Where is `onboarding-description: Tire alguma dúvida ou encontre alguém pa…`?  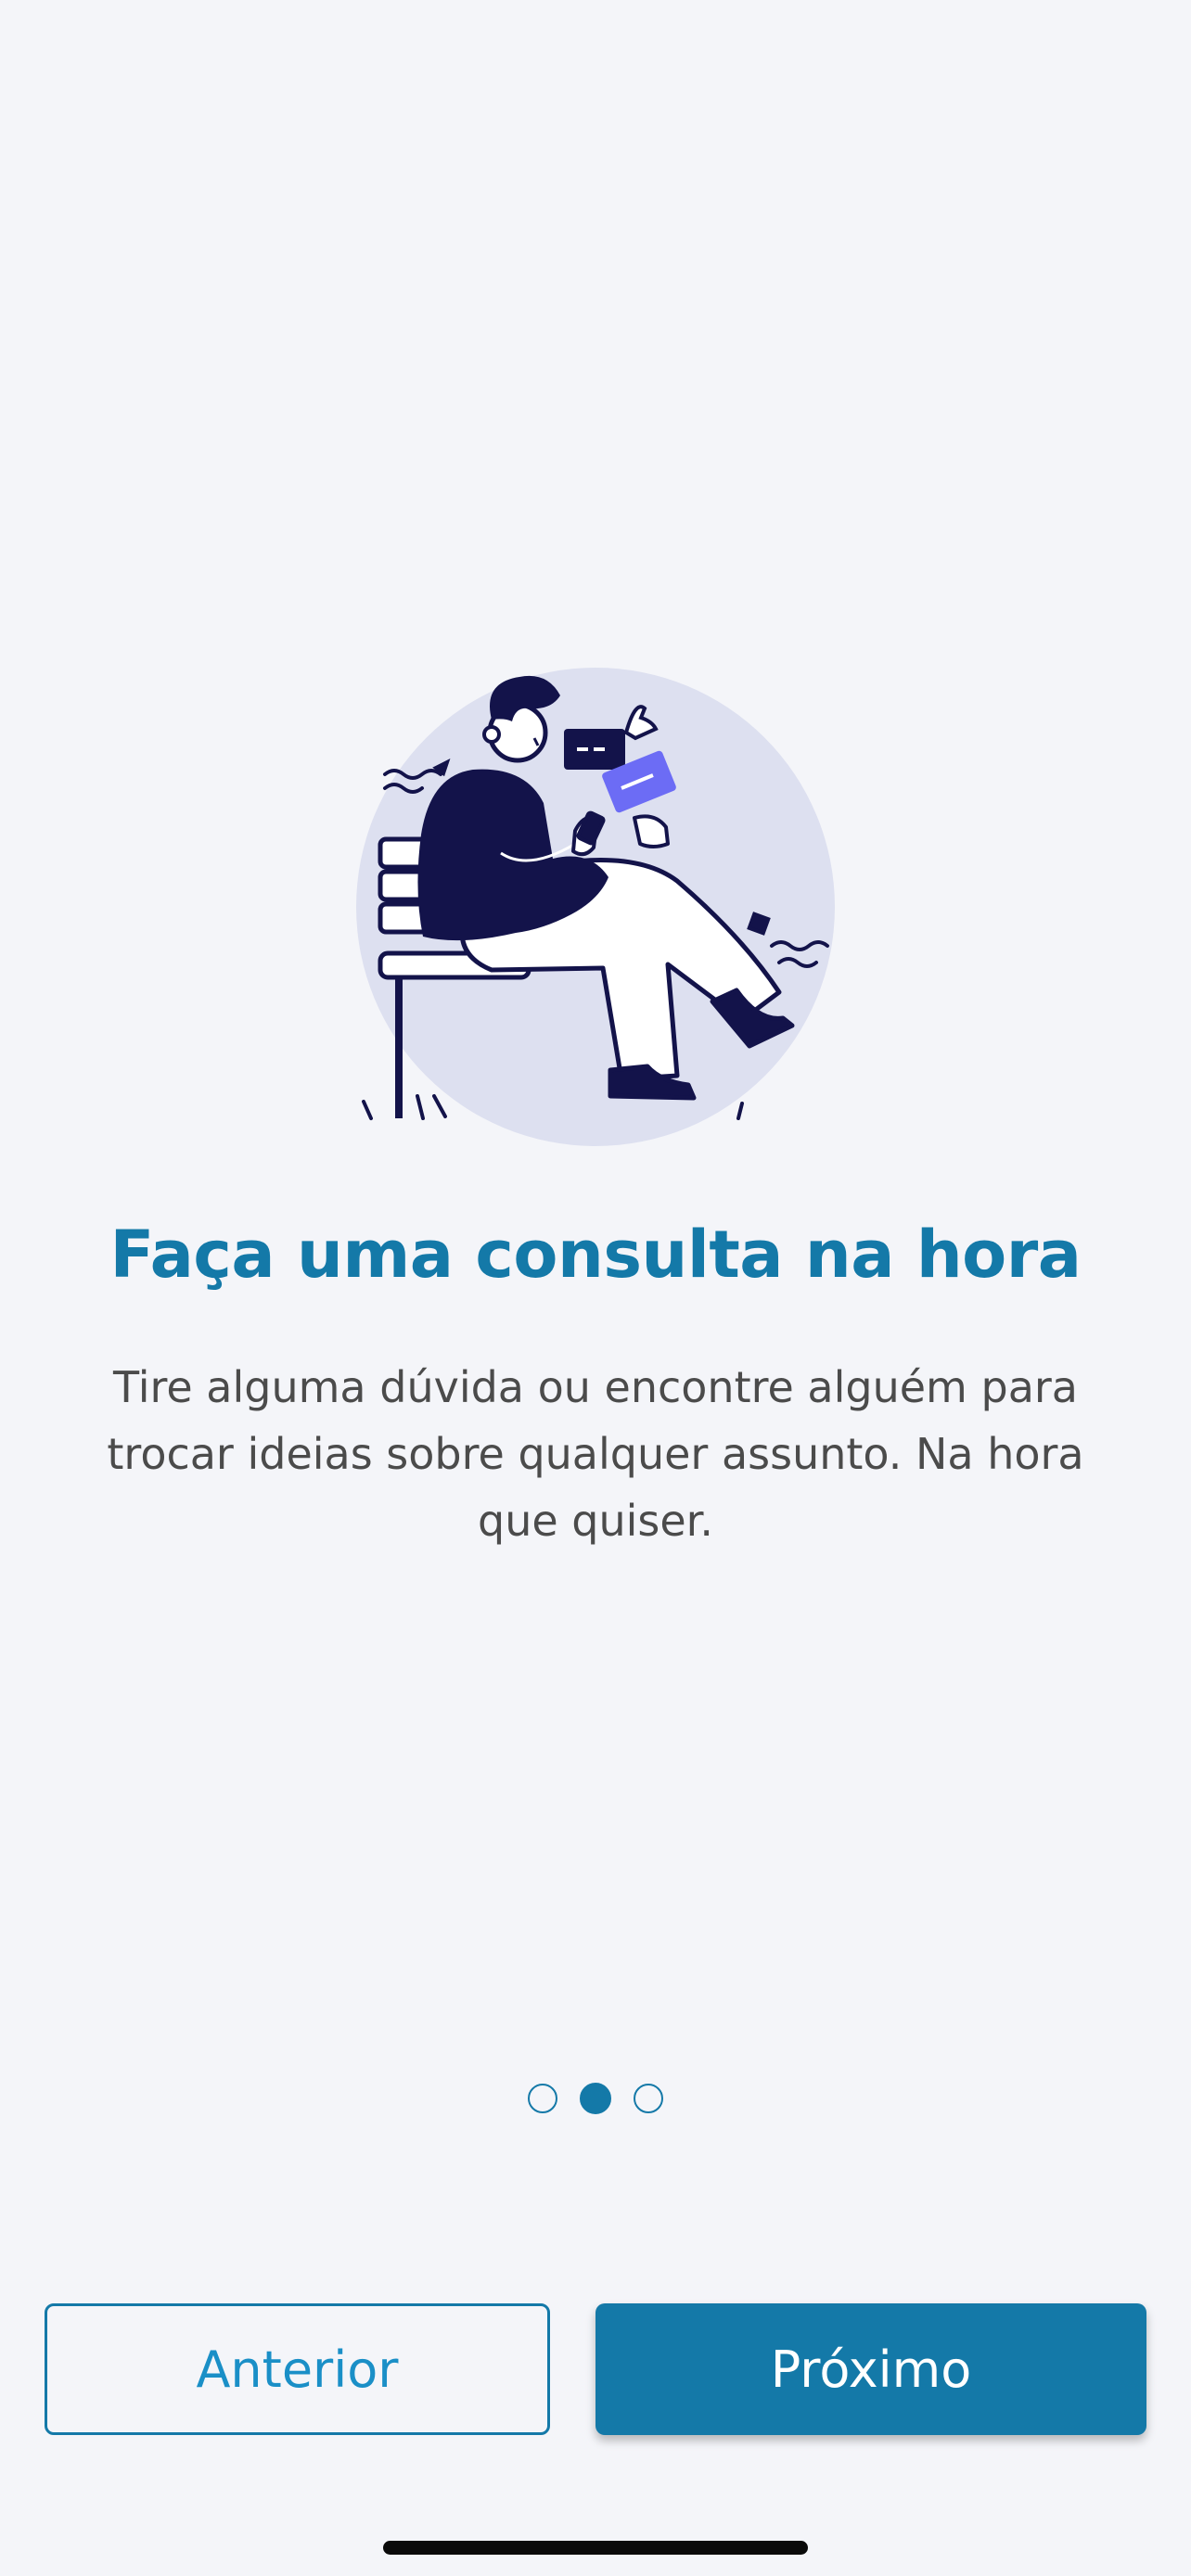
onboarding-description: Tire alguma dúvida ou encontre alguém pa… is located at coordinates (595, 1454).